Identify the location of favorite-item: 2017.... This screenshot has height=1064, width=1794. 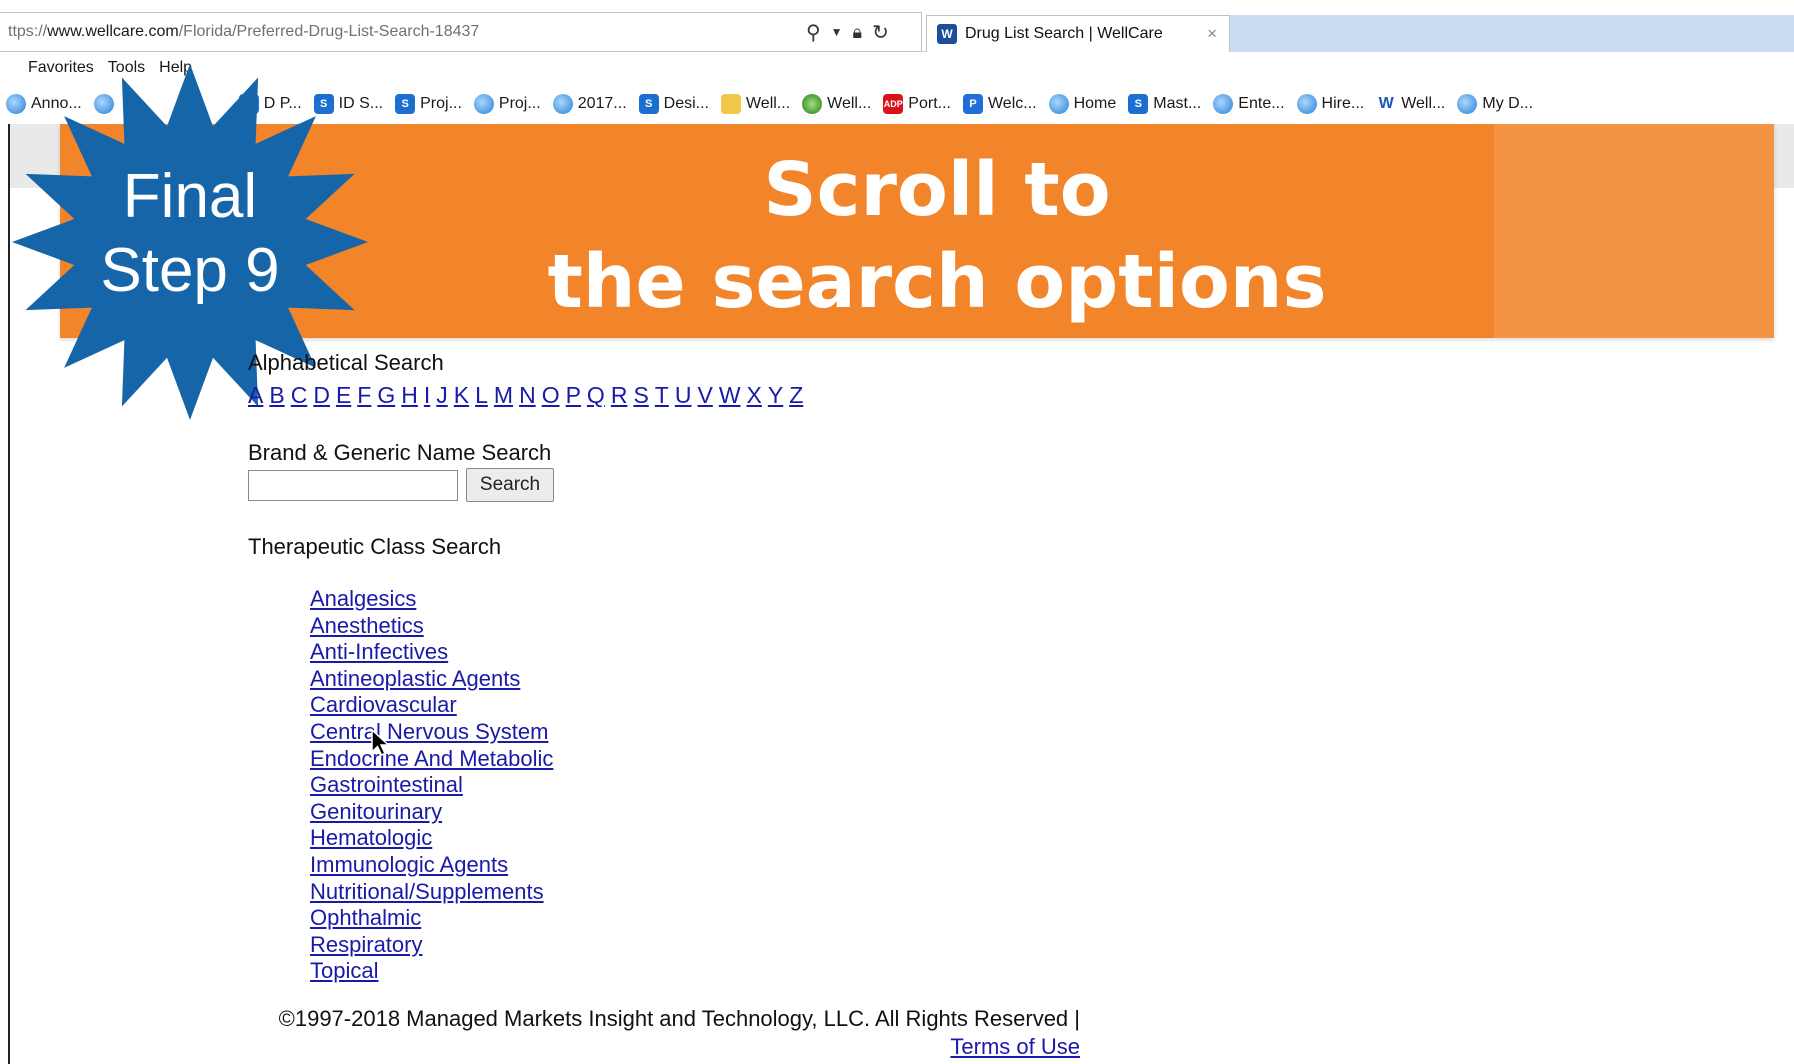
(589, 104).